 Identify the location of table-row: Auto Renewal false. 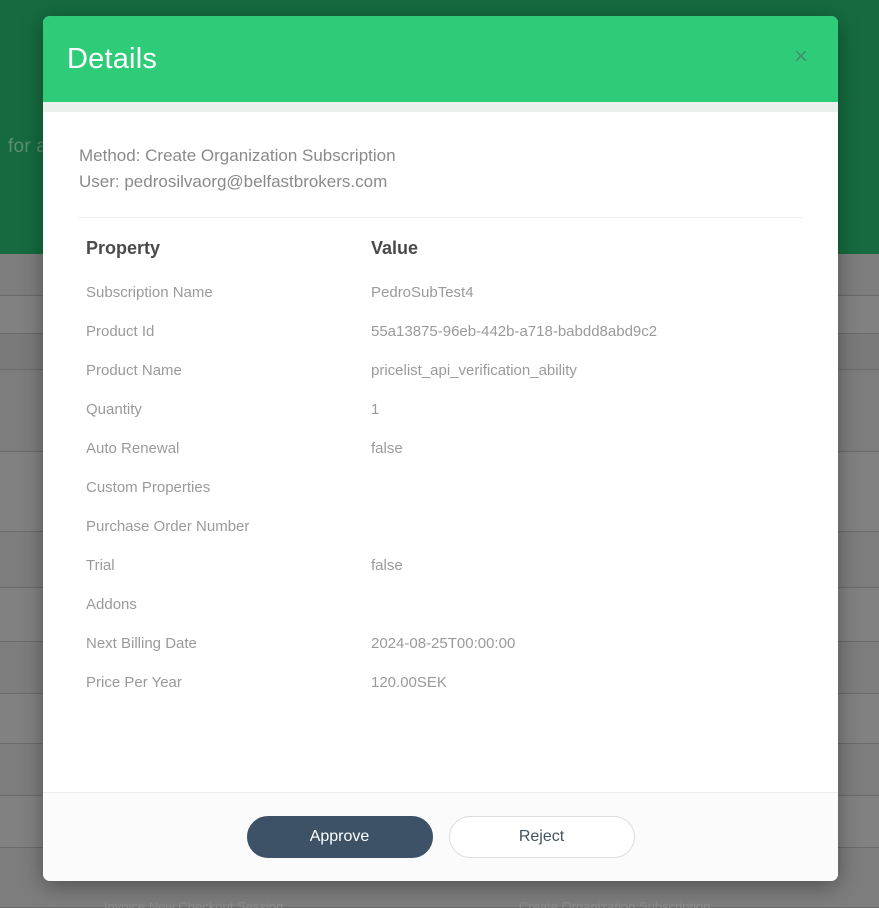
(440, 448).